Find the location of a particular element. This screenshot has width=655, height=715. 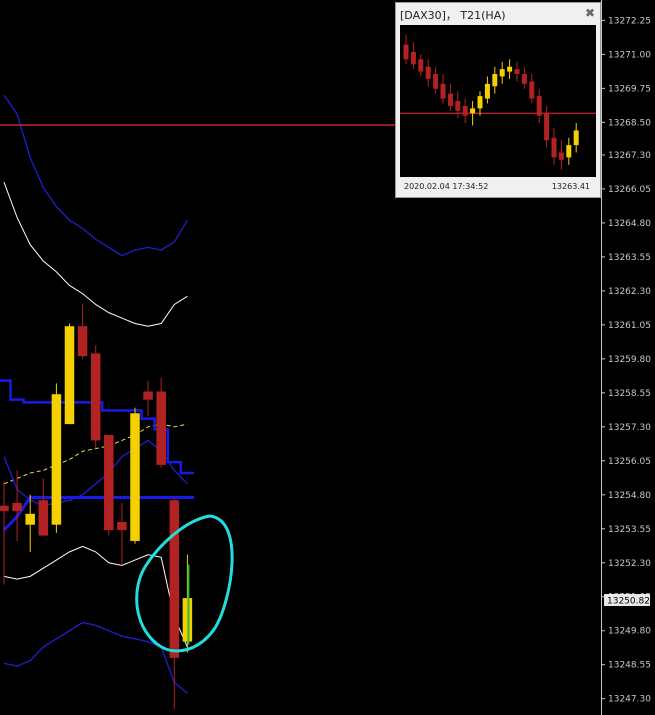

price-tick-label: 13269.75 is located at coordinates (629, 89).